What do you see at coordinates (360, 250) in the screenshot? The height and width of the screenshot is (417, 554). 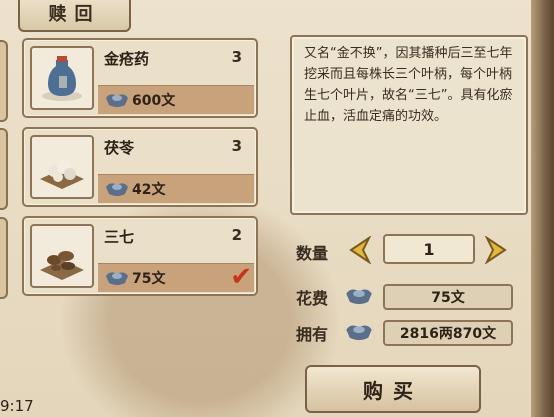 I see `decrease-quantity-icon` at bounding box center [360, 250].